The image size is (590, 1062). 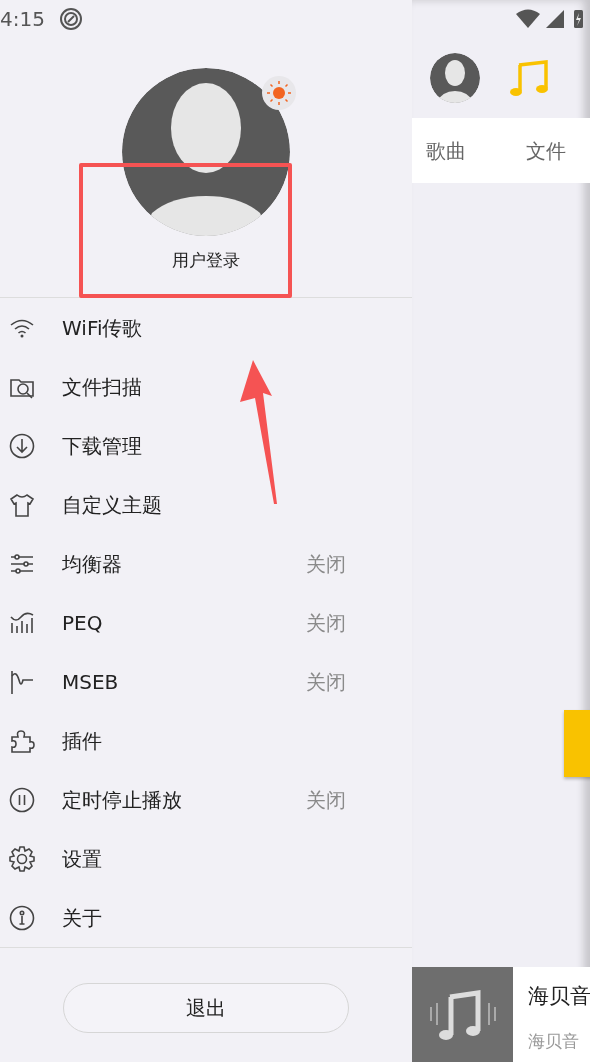 I want to click on tab: 歌曲, so click(x=446, y=150).